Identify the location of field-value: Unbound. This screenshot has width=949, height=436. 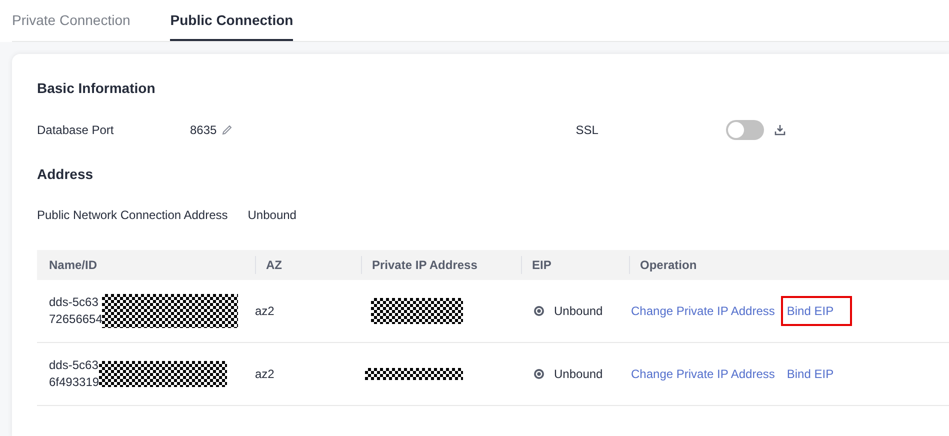
(272, 215).